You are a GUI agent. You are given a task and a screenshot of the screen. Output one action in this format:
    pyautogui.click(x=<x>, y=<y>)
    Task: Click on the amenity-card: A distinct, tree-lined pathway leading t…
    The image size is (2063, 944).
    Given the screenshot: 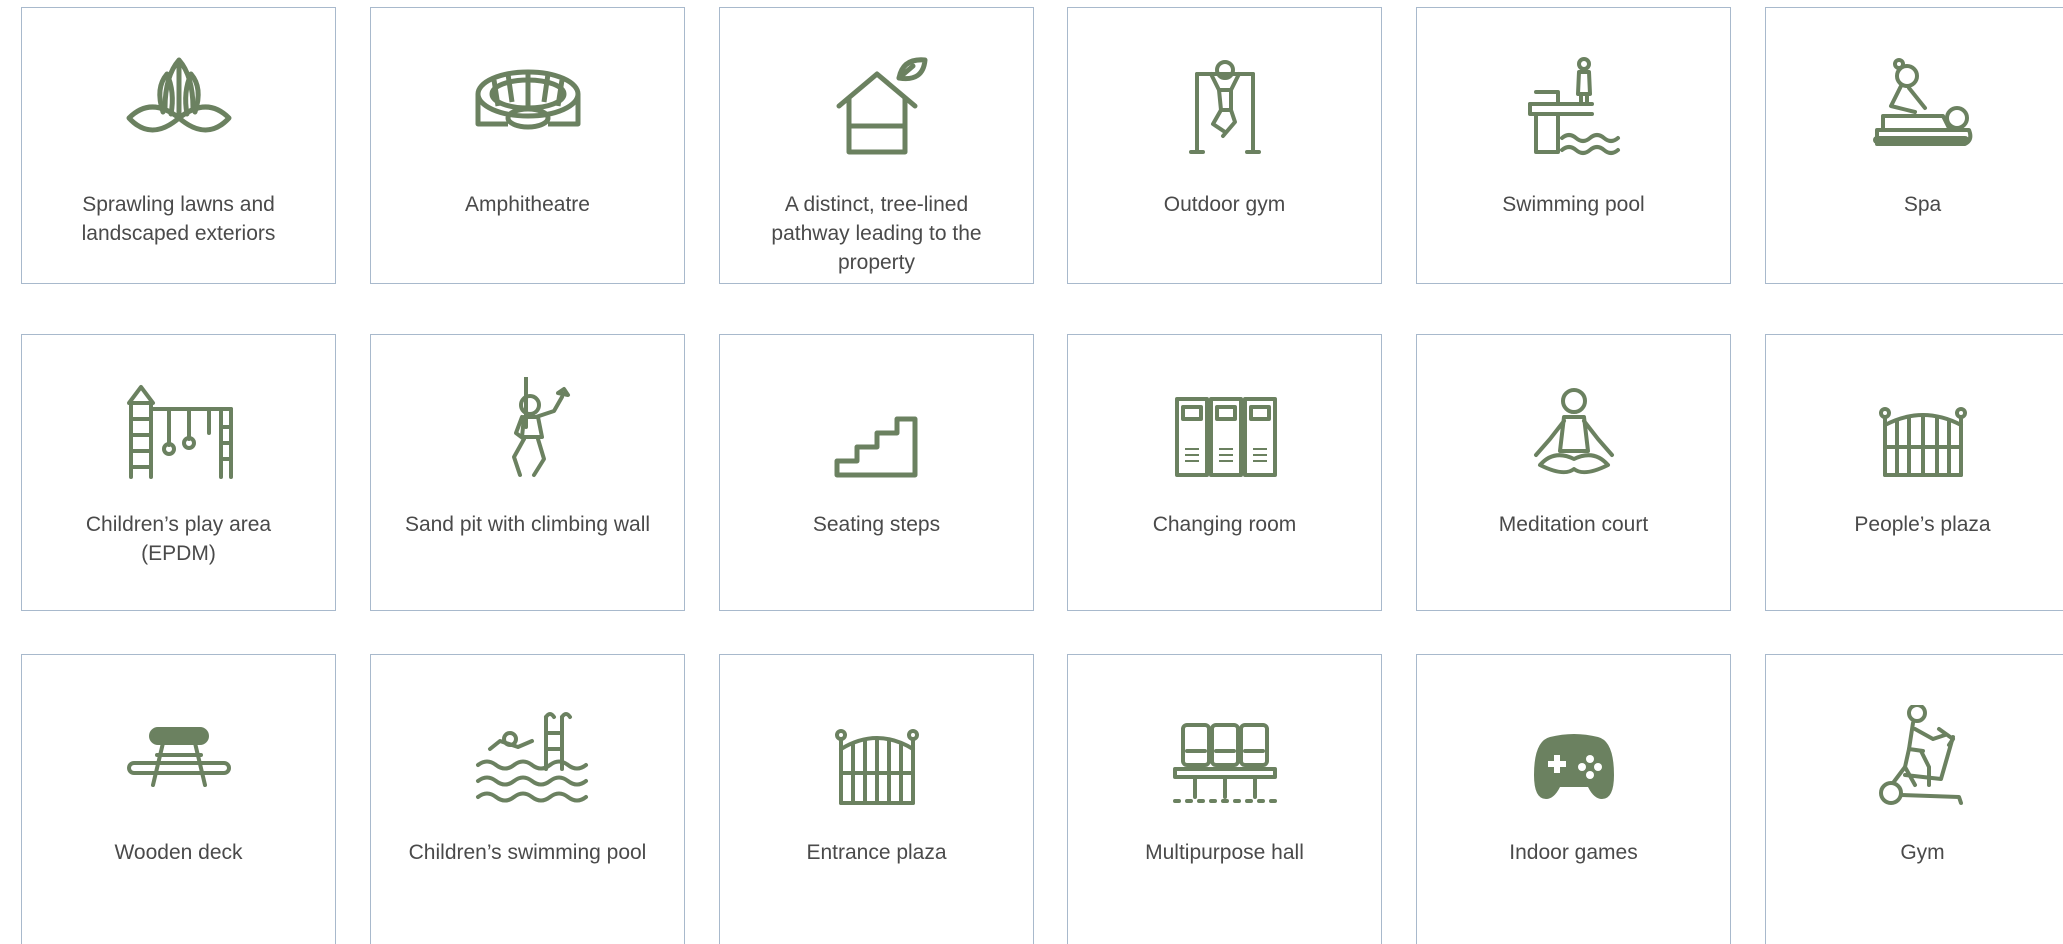 What is the action you would take?
    pyautogui.click(x=876, y=145)
    